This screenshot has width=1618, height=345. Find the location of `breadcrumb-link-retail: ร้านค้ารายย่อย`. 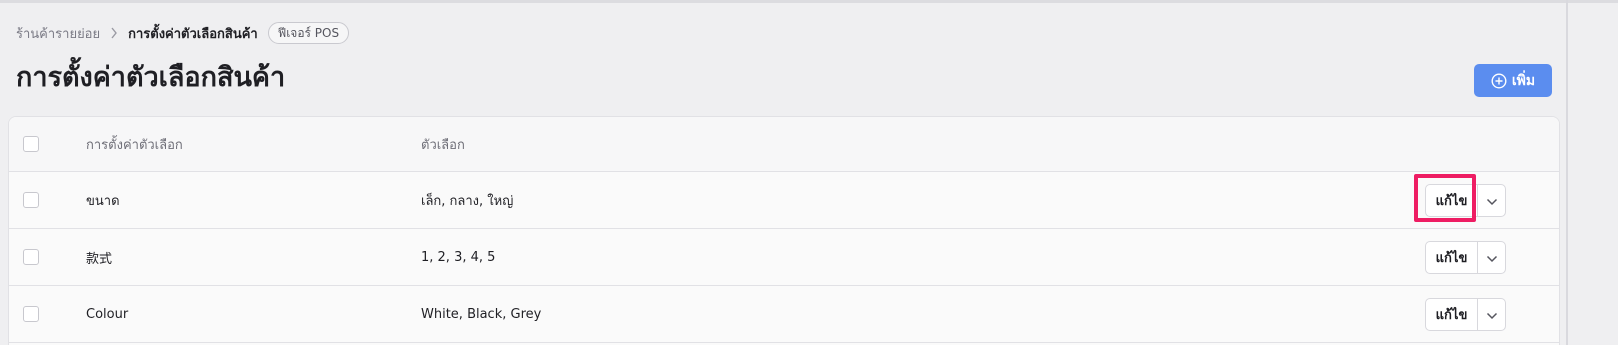

breadcrumb-link-retail: ร้านค้ารายย่อย is located at coordinates (58, 33).